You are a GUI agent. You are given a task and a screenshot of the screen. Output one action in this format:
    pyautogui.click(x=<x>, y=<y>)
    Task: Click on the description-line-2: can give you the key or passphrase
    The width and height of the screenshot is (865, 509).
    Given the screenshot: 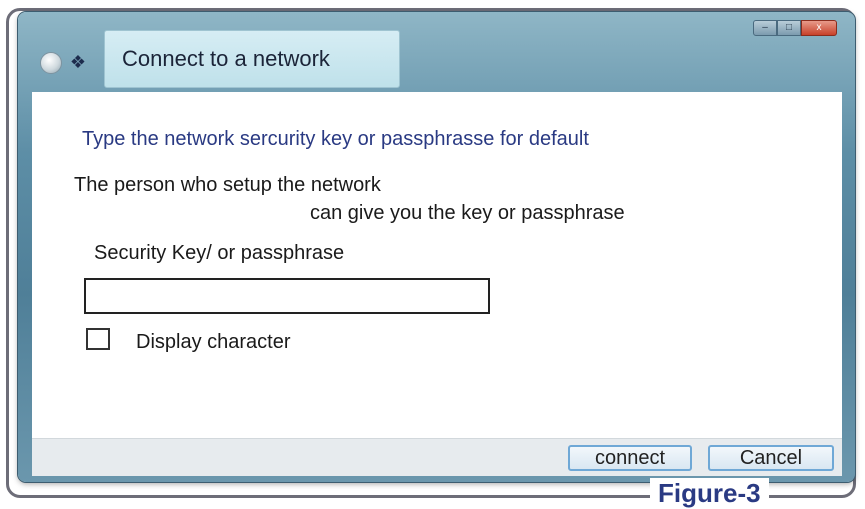 What is the action you would take?
    pyautogui.click(x=467, y=213)
    